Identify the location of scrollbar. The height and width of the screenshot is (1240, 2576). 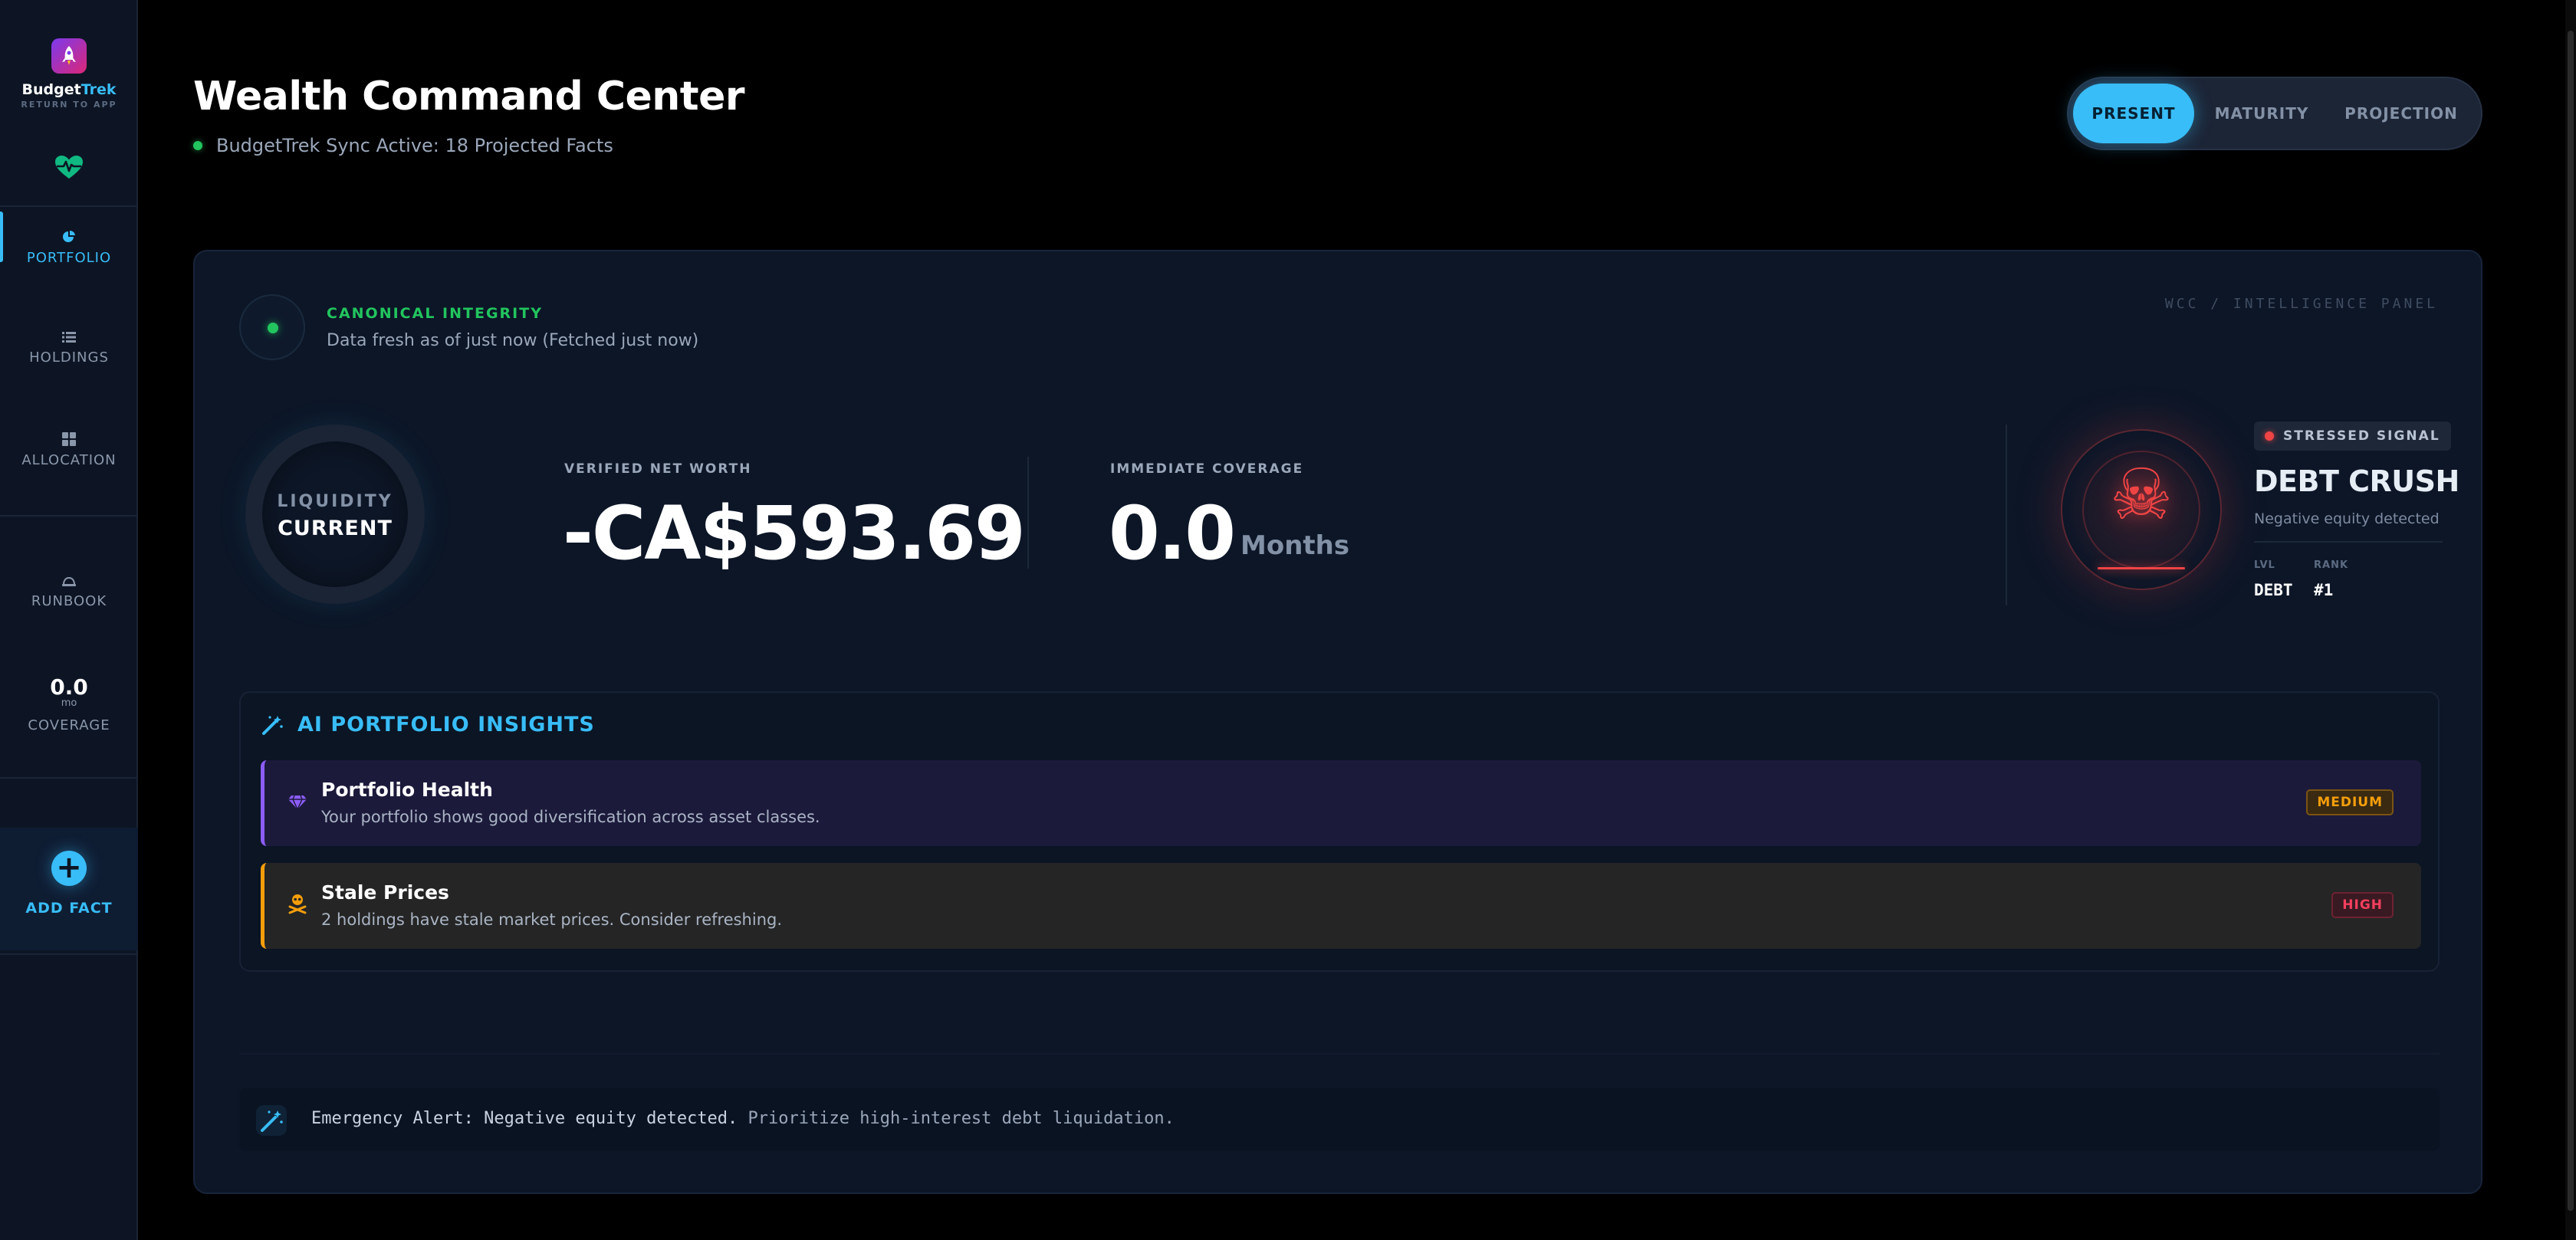
(2571, 620).